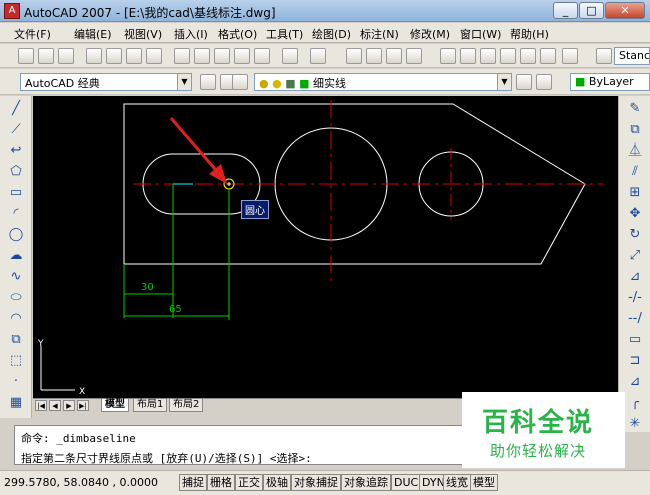  I want to click on polar-toggle: 极轴, so click(277, 482).